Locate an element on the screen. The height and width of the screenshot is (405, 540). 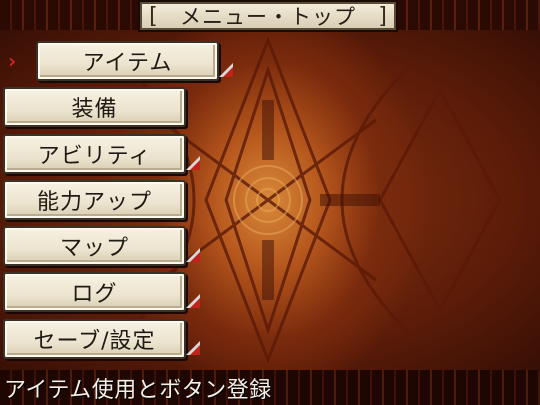
menu-item-equip: 装備 is located at coordinates (94, 107).